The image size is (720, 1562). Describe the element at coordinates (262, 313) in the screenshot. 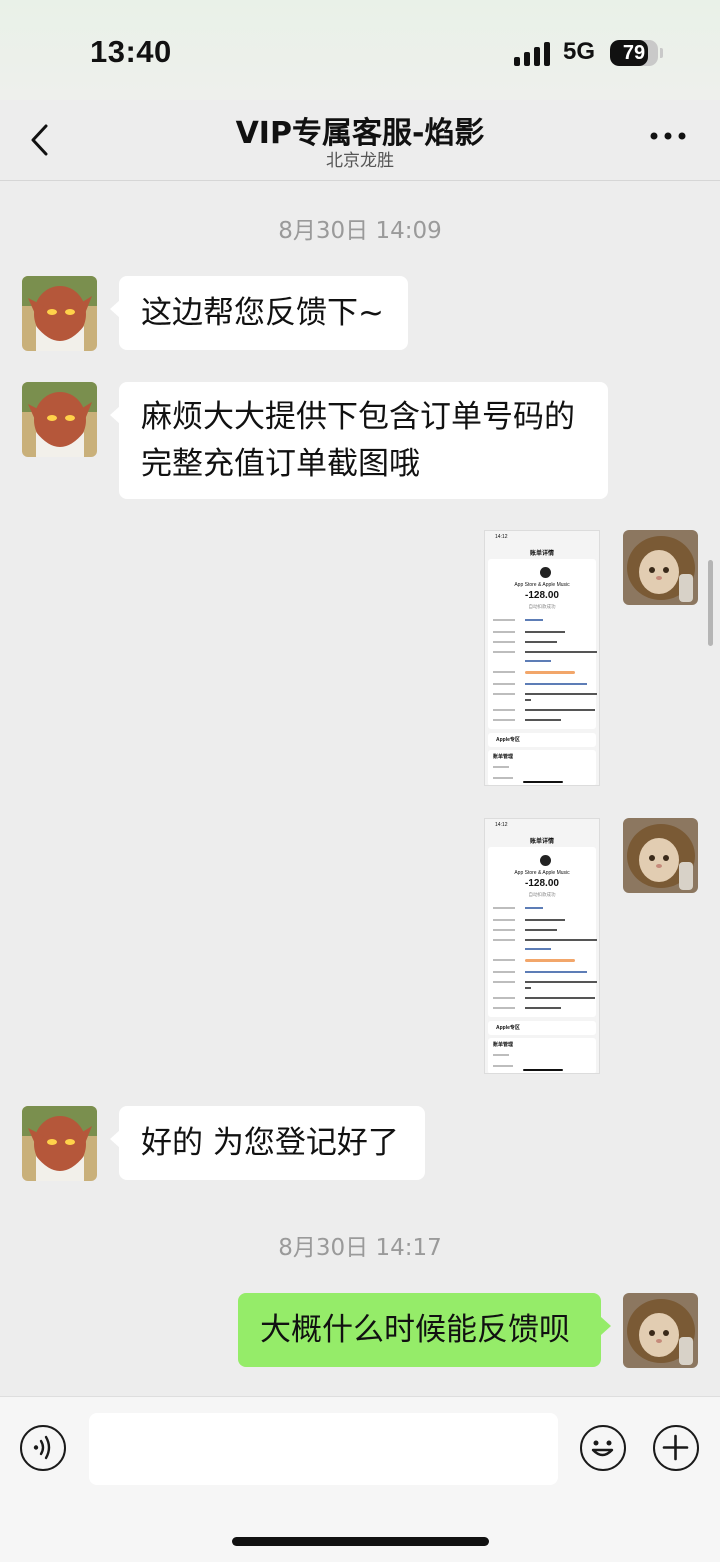

I see `message-text: 这边帮您反馈下~` at that location.